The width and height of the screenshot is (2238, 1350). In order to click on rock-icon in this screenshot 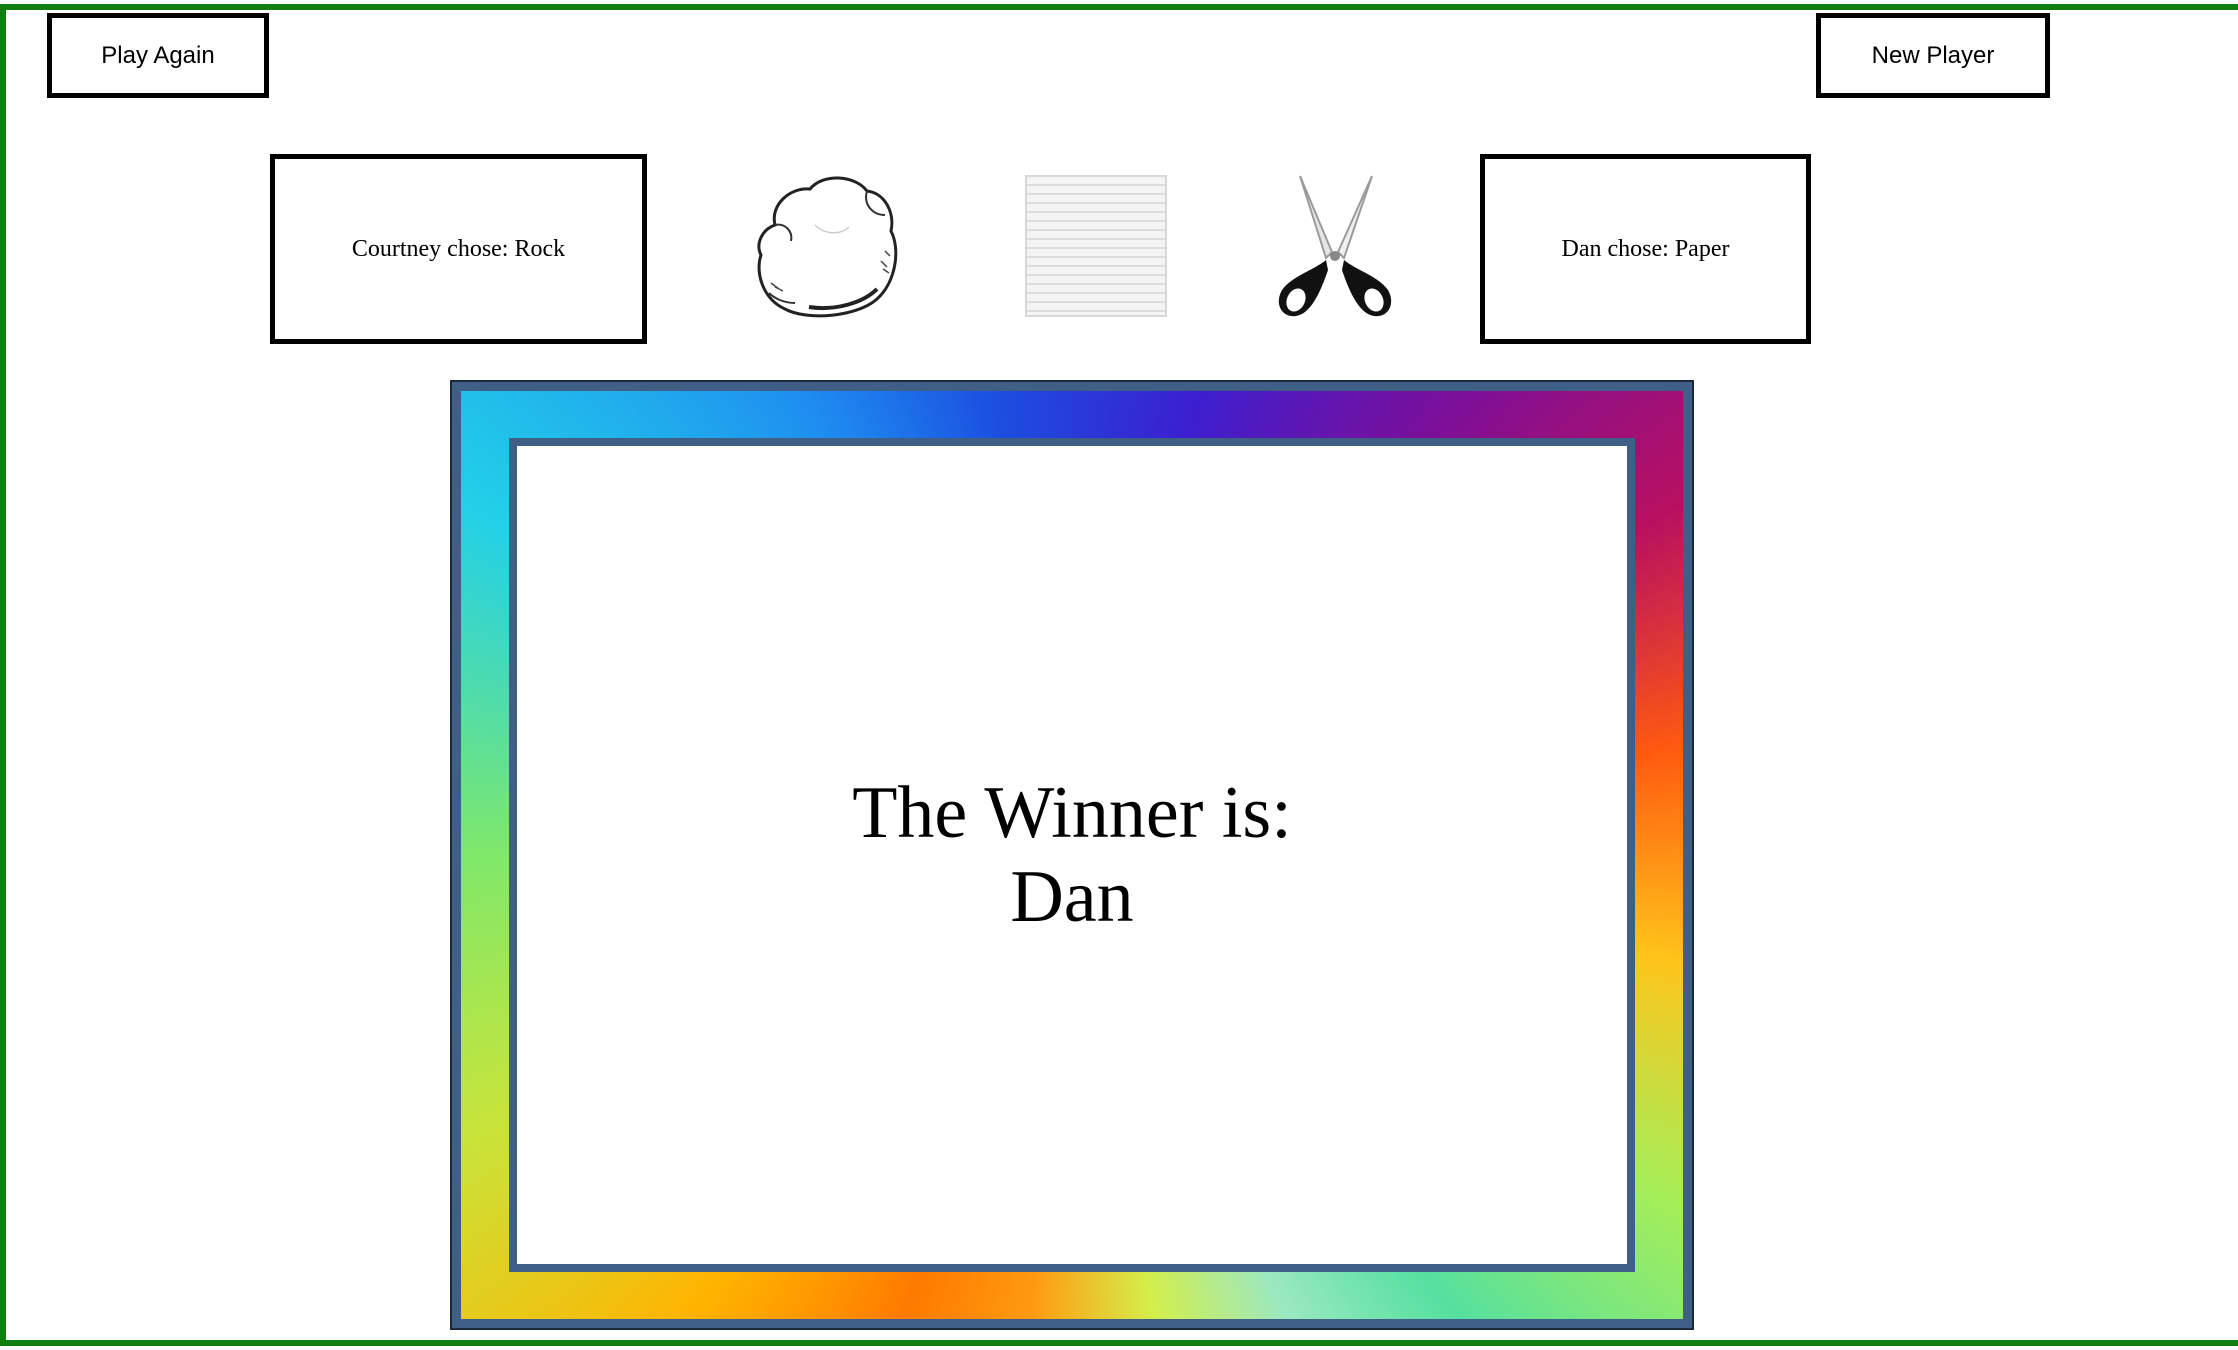, I will do `click(825, 245)`.